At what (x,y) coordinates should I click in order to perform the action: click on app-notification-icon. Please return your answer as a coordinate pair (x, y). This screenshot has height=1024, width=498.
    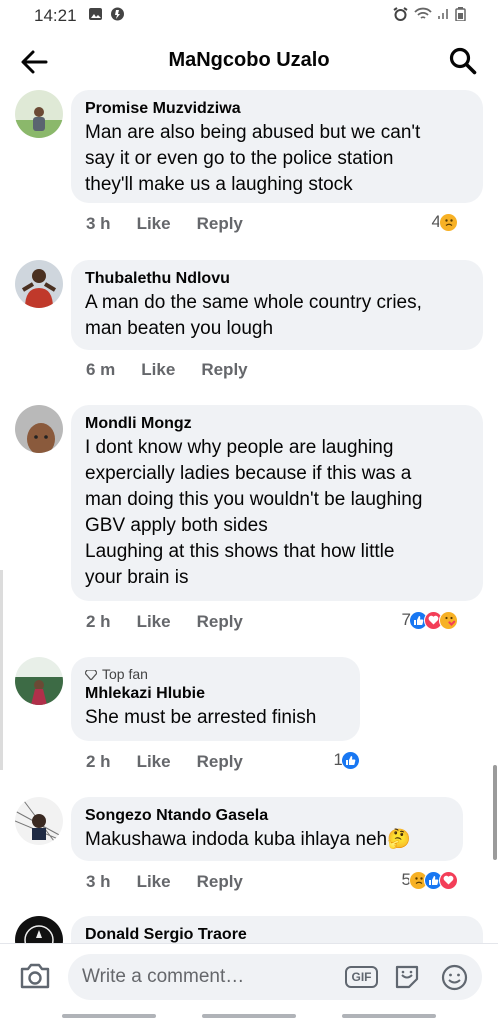
    Looking at the image, I should click on (117, 14).